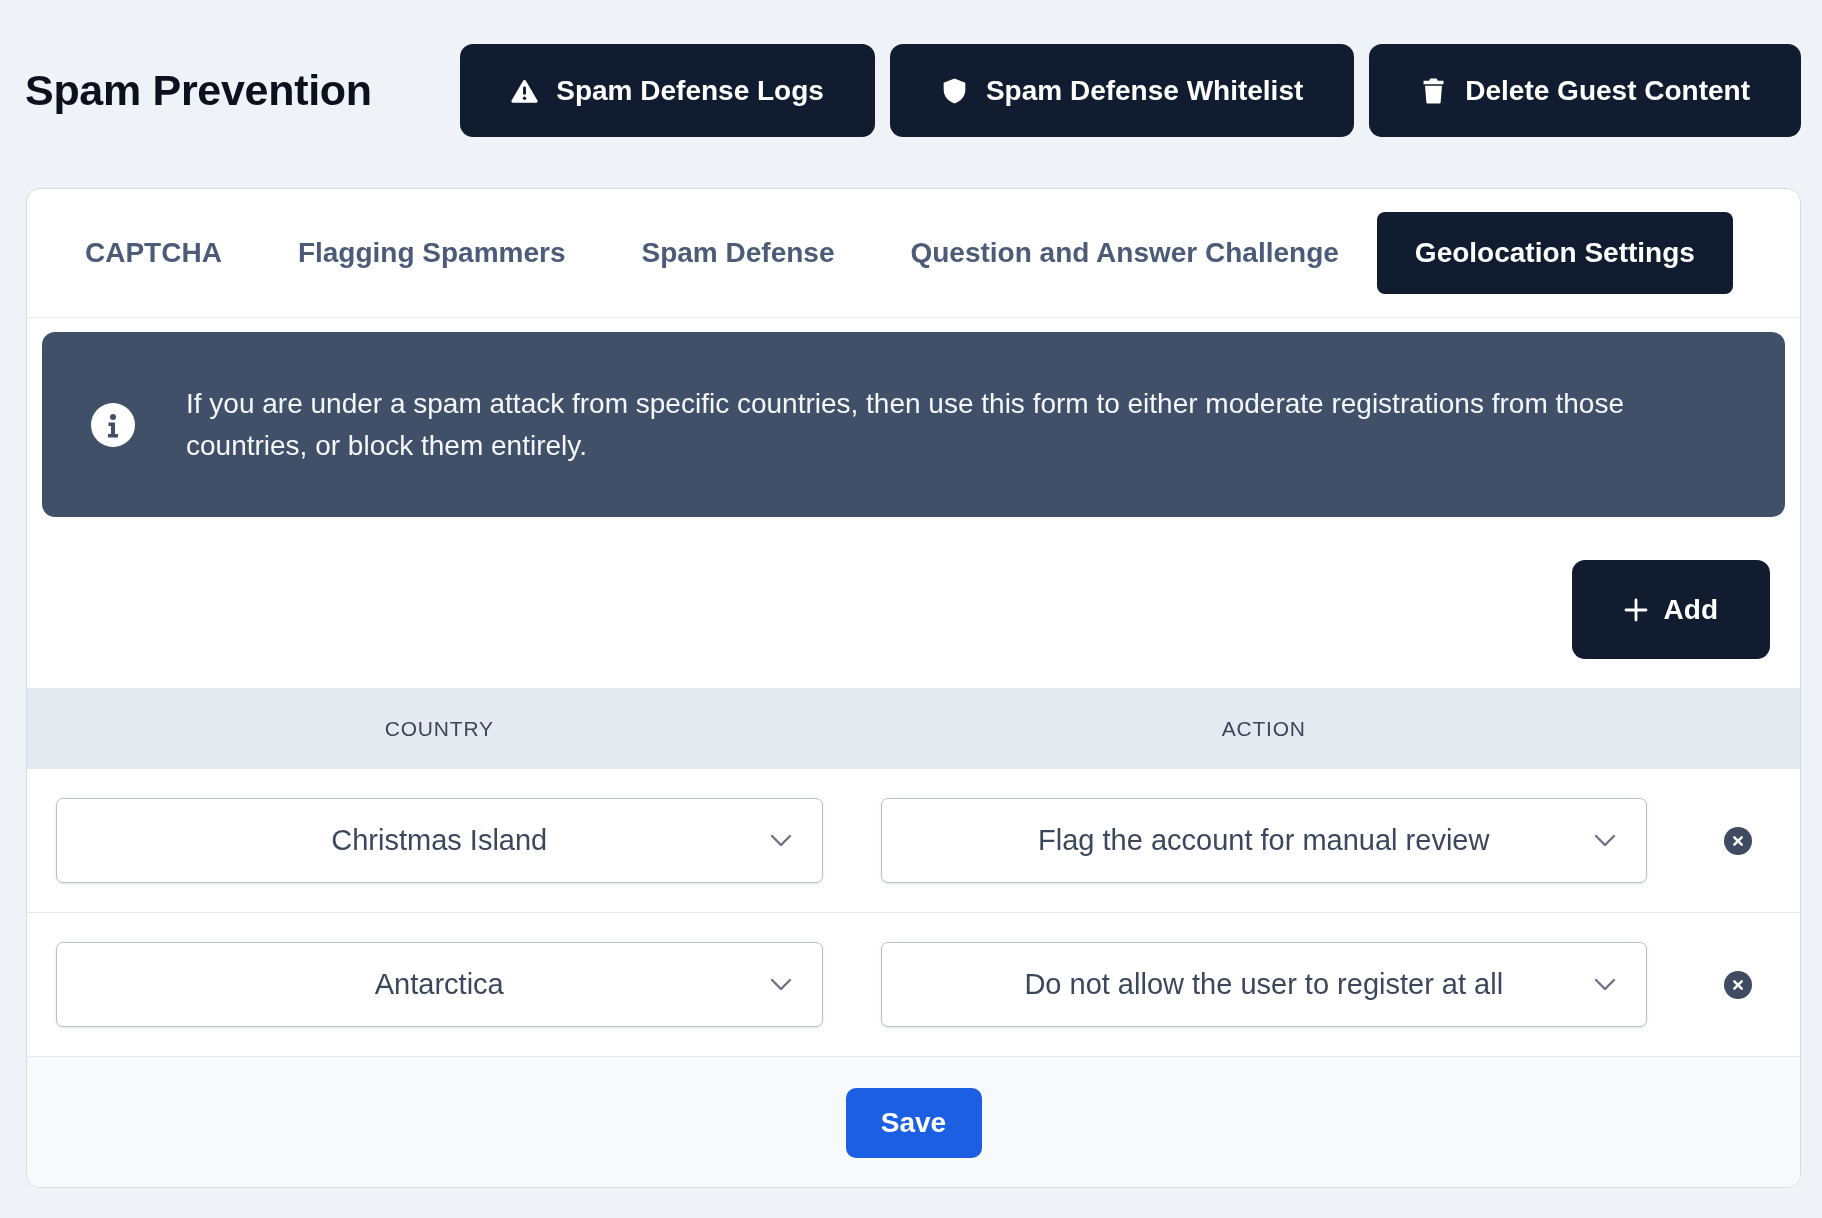 This screenshot has width=1822, height=1218. Describe the element at coordinates (1670, 609) in the screenshot. I see `add-button: Add` at that location.